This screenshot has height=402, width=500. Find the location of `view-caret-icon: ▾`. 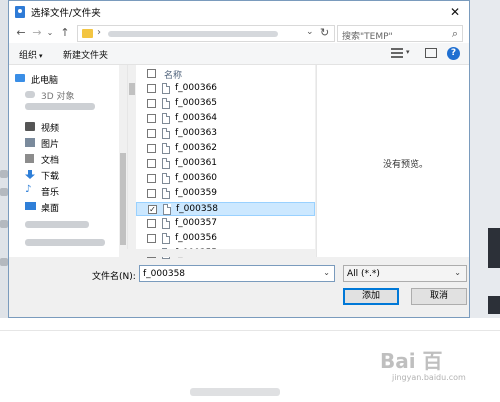

view-caret-icon: ▾ is located at coordinates (408, 52).